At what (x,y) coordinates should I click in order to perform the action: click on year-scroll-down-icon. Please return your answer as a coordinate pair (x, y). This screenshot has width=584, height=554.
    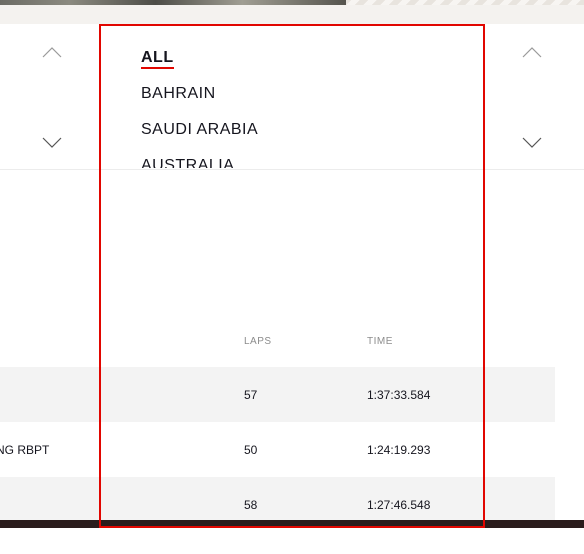
    Looking at the image, I should click on (52, 143).